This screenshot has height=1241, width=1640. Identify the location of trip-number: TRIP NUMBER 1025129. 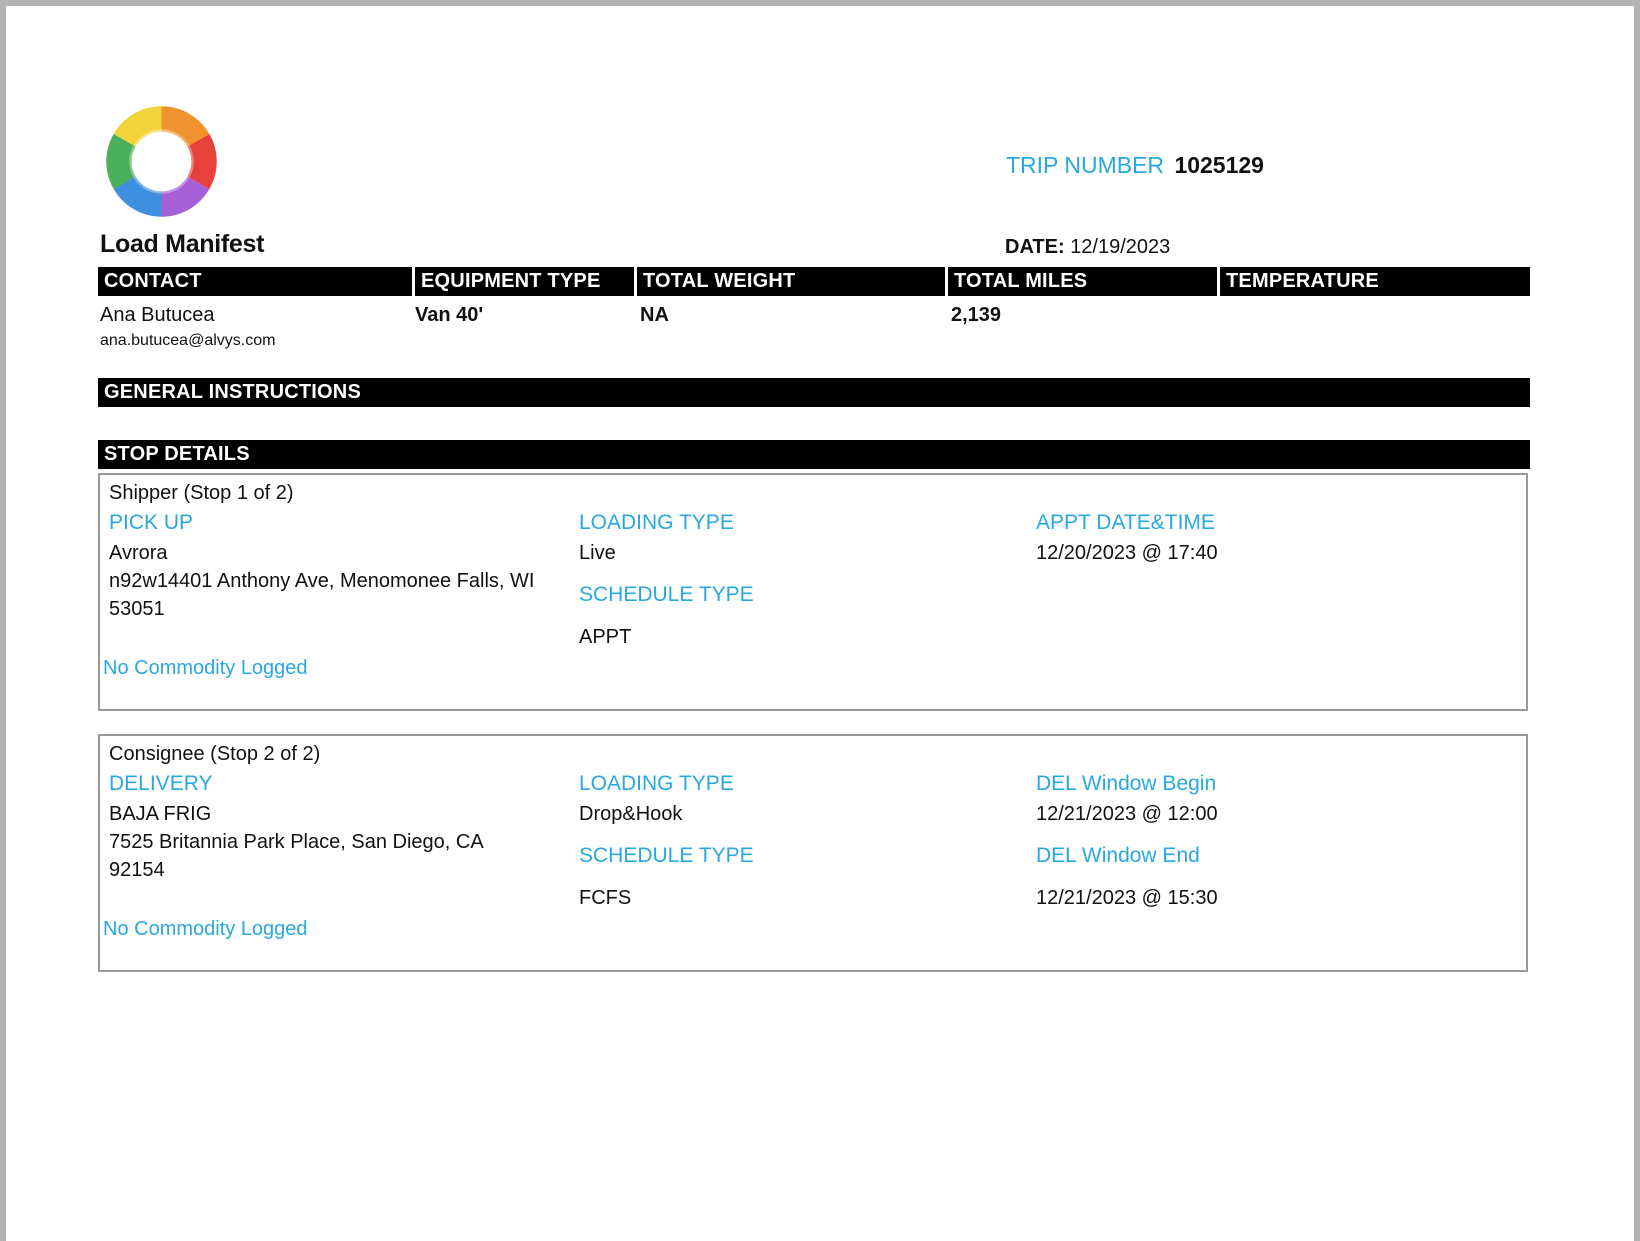
(1135, 165).